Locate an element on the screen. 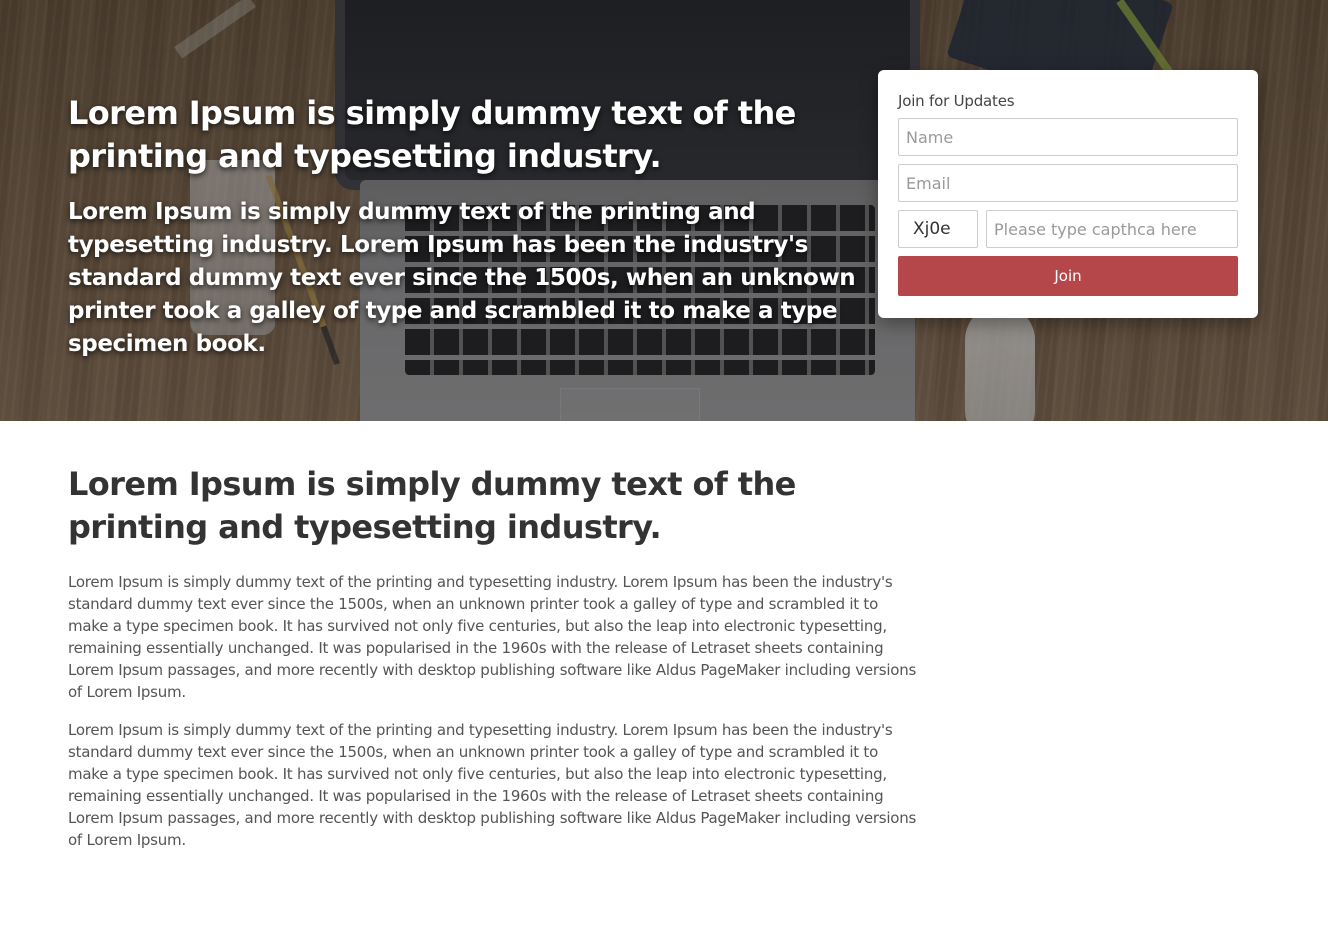  name-input is located at coordinates (1068, 137).